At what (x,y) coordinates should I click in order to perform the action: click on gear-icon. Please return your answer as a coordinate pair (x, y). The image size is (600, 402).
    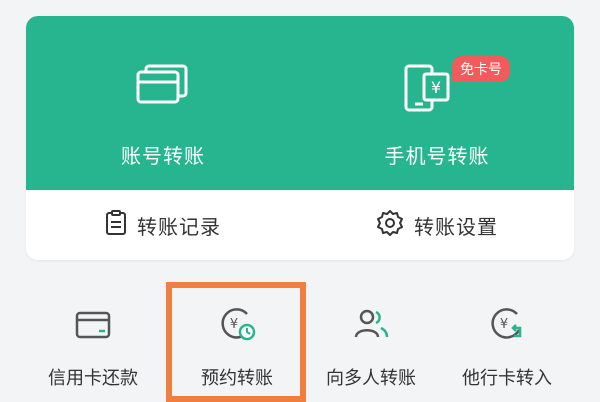
    Looking at the image, I should click on (390, 225).